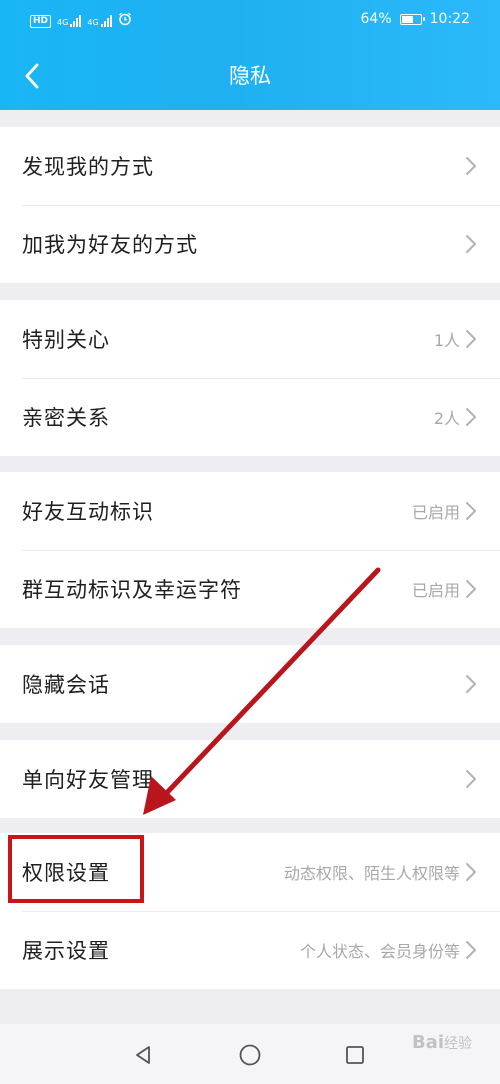 The height and width of the screenshot is (1084, 500). Describe the element at coordinates (66, 685) in the screenshot. I see `row-label: 隐藏会话` at that location.